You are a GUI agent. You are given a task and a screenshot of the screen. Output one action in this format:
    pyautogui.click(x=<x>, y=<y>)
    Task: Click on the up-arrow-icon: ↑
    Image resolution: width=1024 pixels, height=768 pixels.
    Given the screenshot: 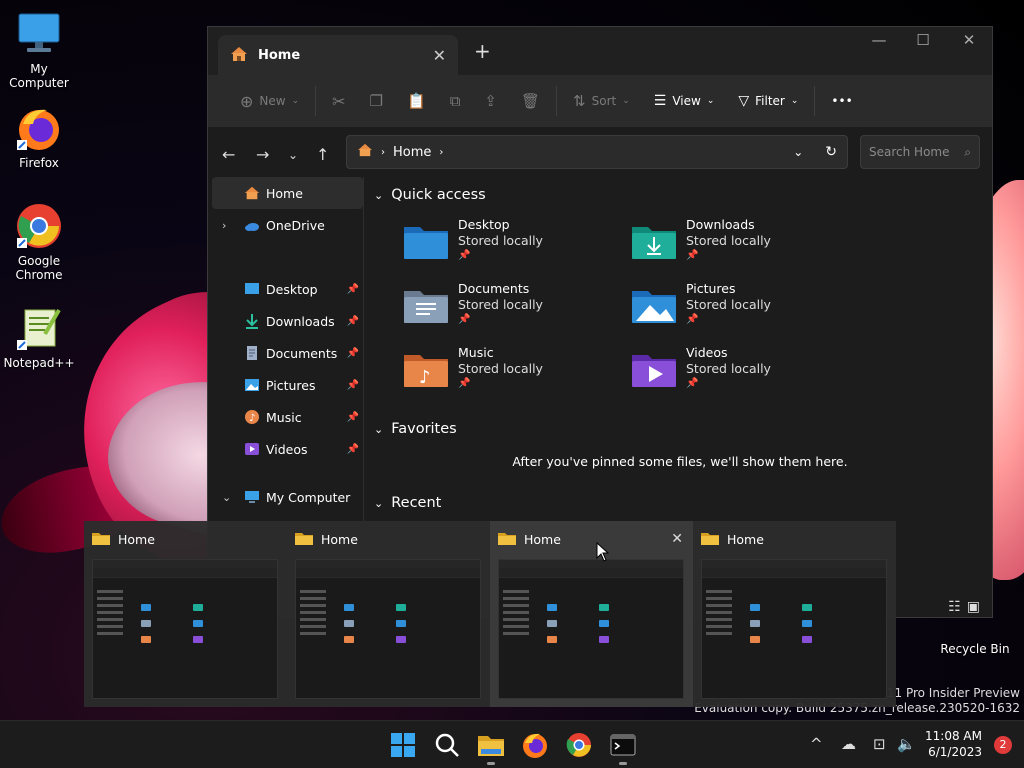 What is the action you would take?
    pyautogui.click(x=322, y=154)
    